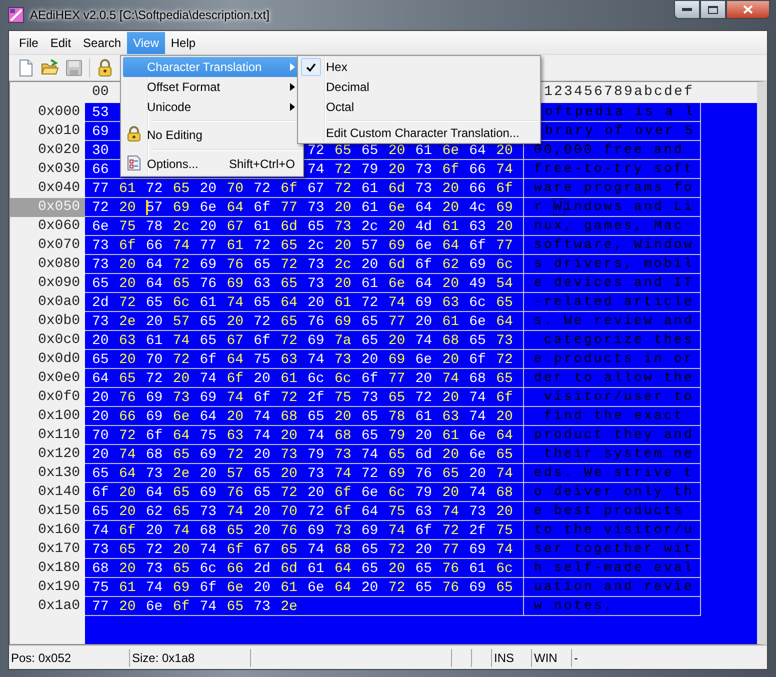 Image resolution: width=776 pixels, height=677 pixels. Describe the element at coordinates (343, 341) in the screenshot. I see `hex-byte: 7a` at that location.